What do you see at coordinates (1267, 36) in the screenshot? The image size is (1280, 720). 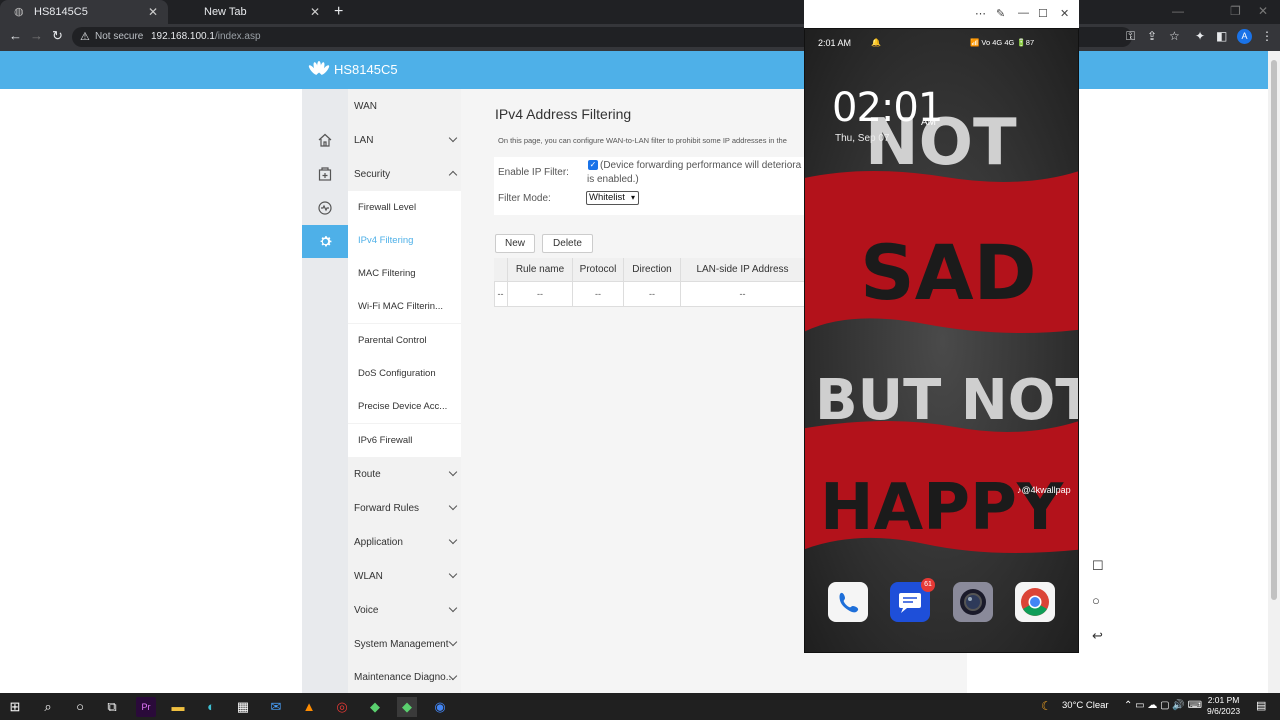 I see `menu-icon: ⋮` at bounding box center [1267, 36].